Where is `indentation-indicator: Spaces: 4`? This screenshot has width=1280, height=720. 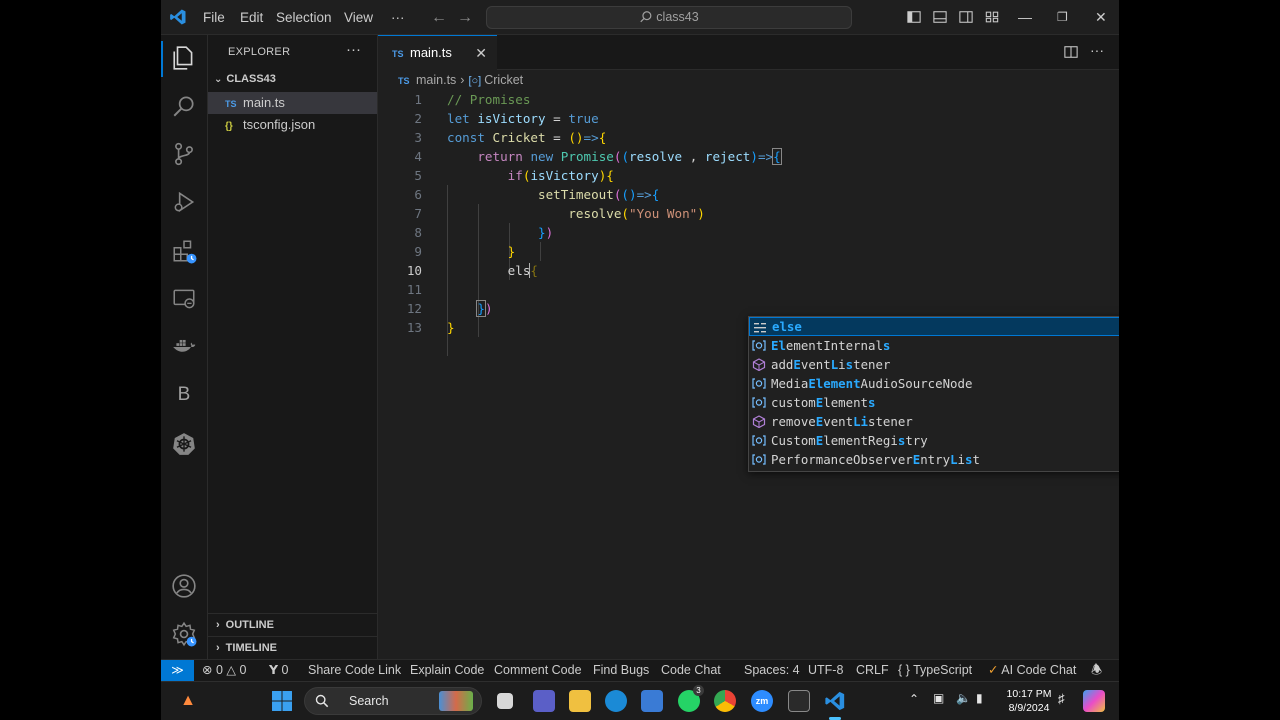
indentation-indicator: Spaces: 4 is located at coordinates (772, 671).